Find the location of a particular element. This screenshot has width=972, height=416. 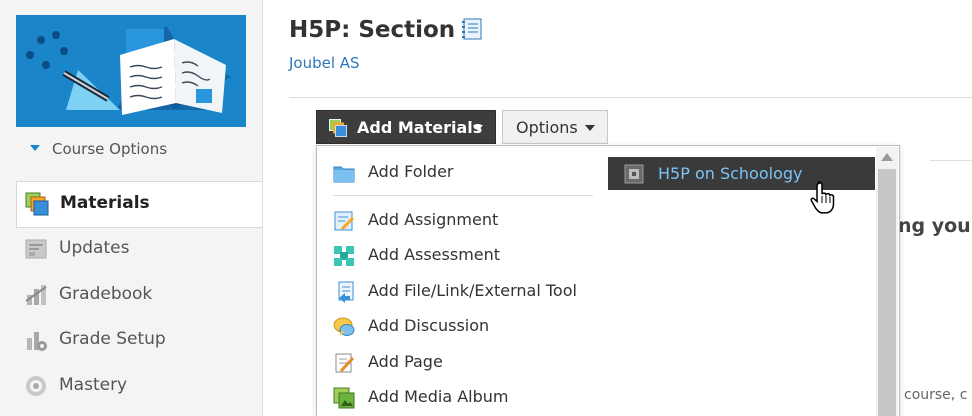

media-album-icon is located at coordinates (344, 398).